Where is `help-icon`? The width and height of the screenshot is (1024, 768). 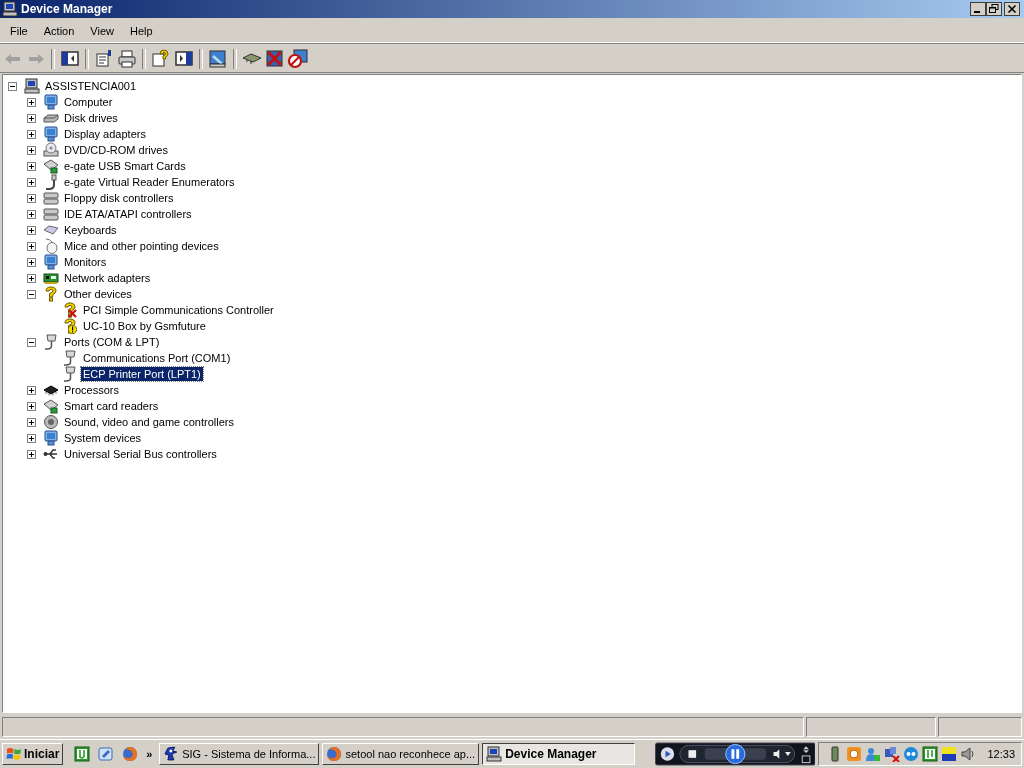
help-icon is located at coordinates (161, 59).